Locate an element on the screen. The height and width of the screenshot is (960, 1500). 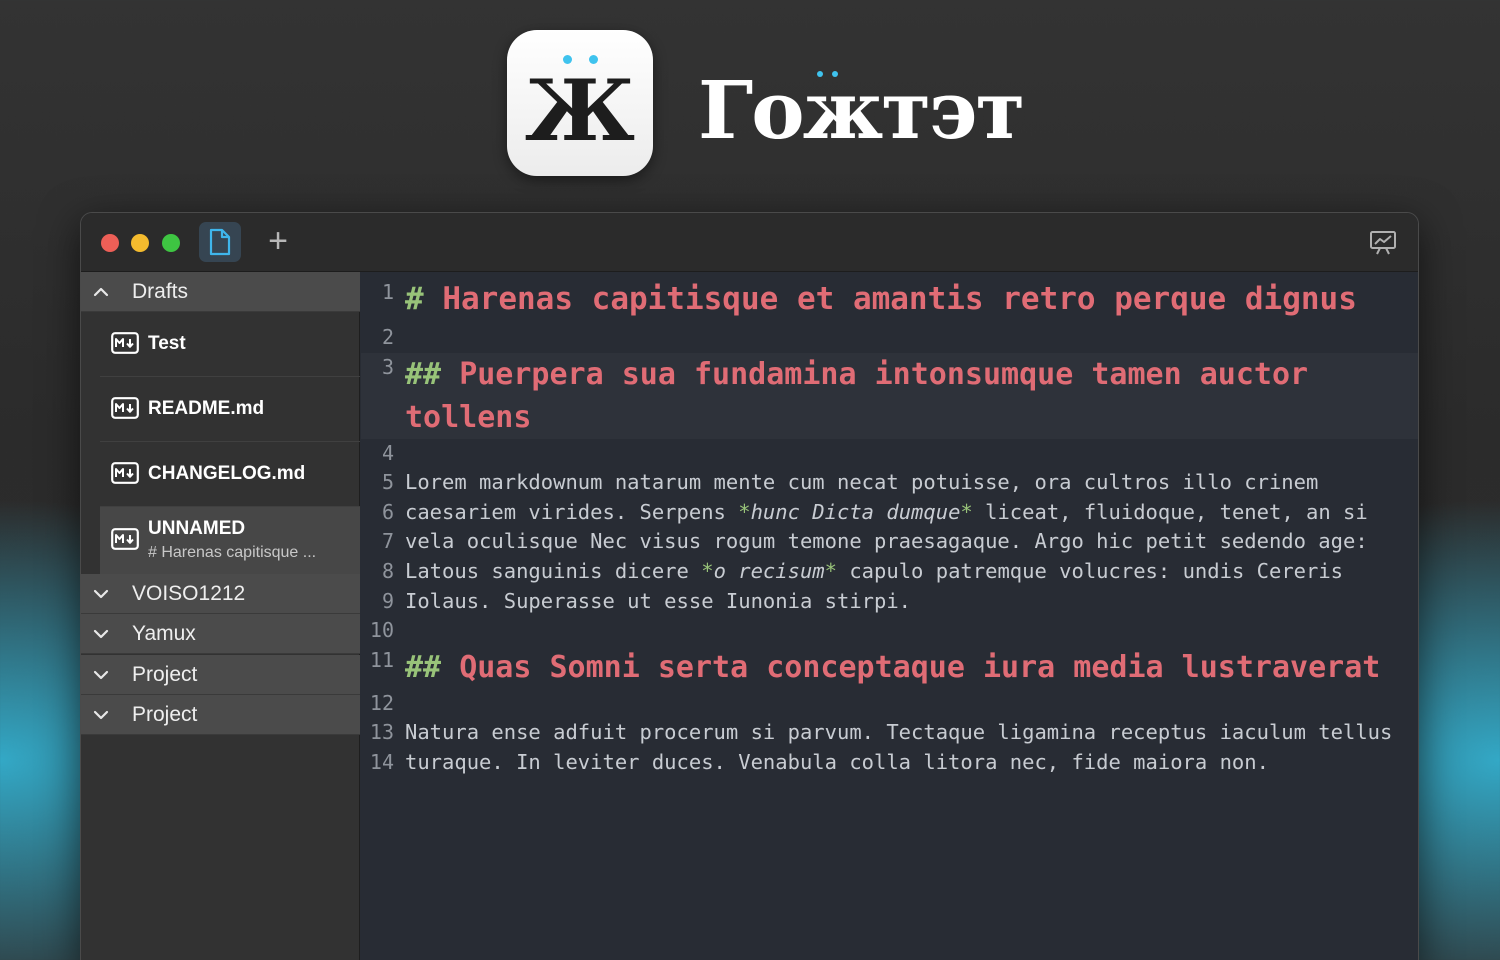
line-number: 12 is located at coordinates (381, 702).